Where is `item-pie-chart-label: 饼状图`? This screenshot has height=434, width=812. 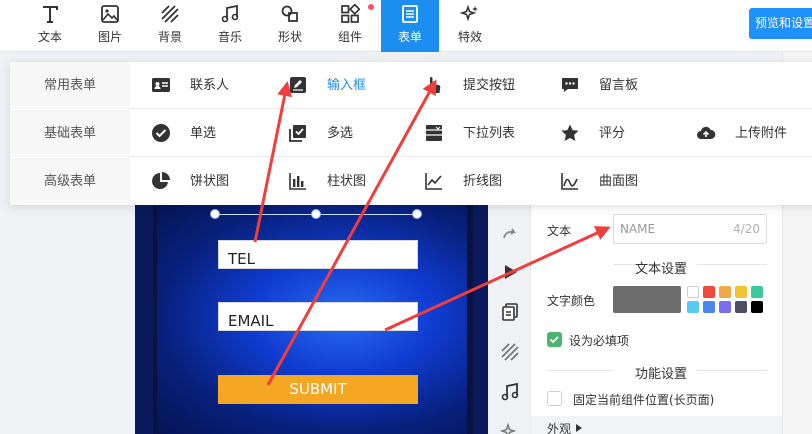 item-pie-chart-label: 饼状图 is located at coordinates (210, 181).